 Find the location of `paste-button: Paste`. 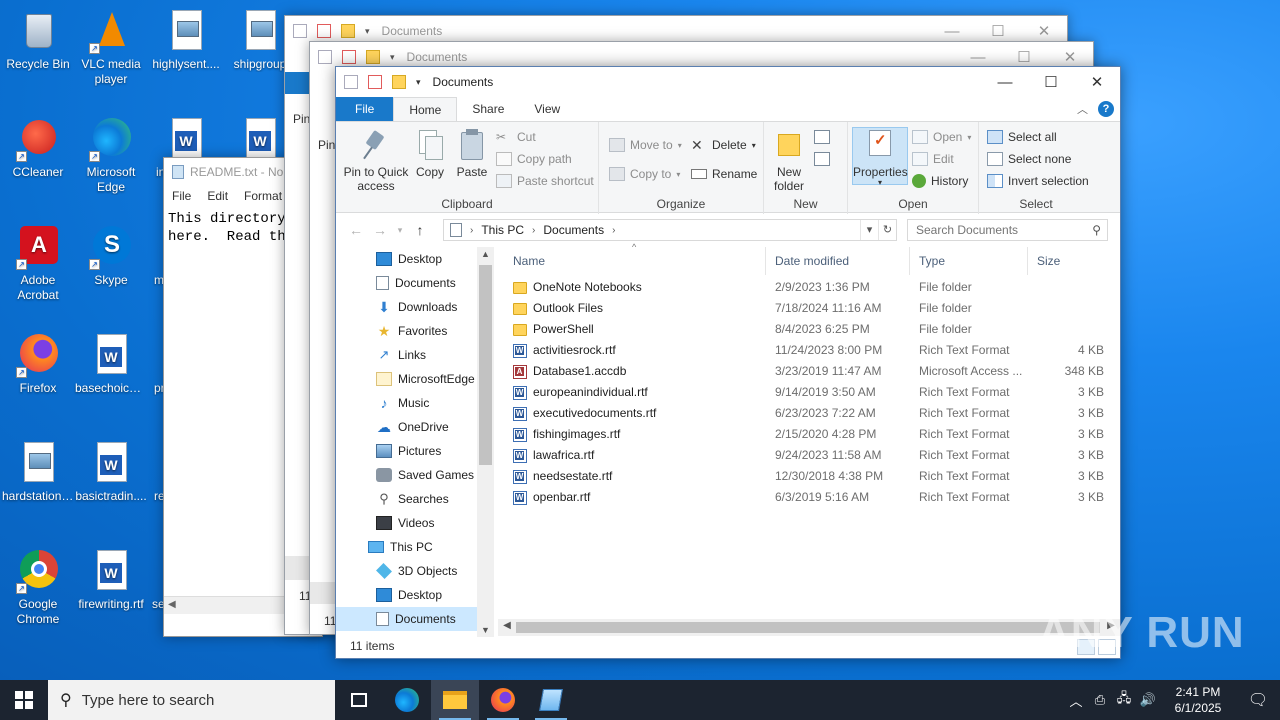

paste-button: Paste is located at coordinates (472, 153).